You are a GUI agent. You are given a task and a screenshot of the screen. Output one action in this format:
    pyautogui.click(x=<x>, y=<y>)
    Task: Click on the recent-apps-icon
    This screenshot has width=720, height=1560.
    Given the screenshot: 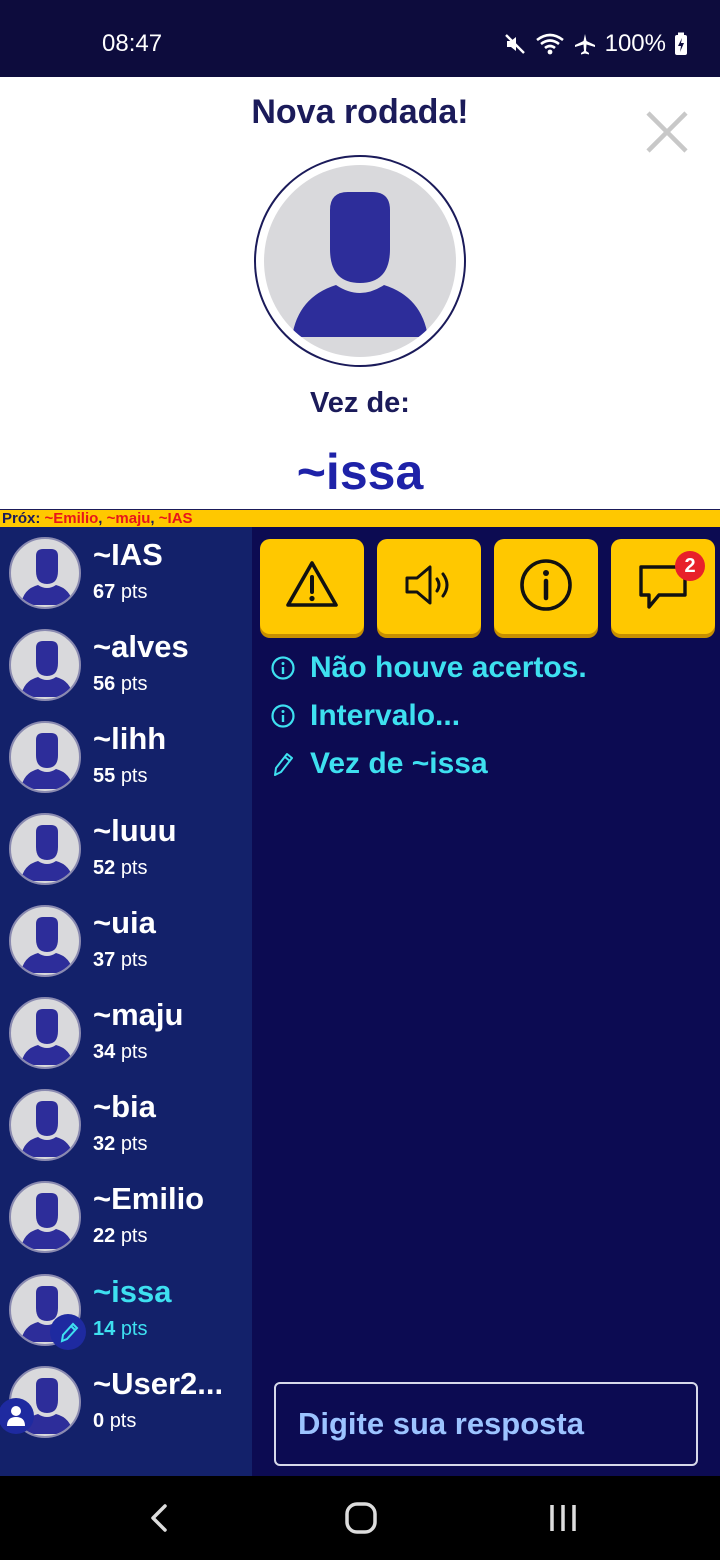 What is the action you would take?
    pyautogui.click(x=563, y=1518)
    